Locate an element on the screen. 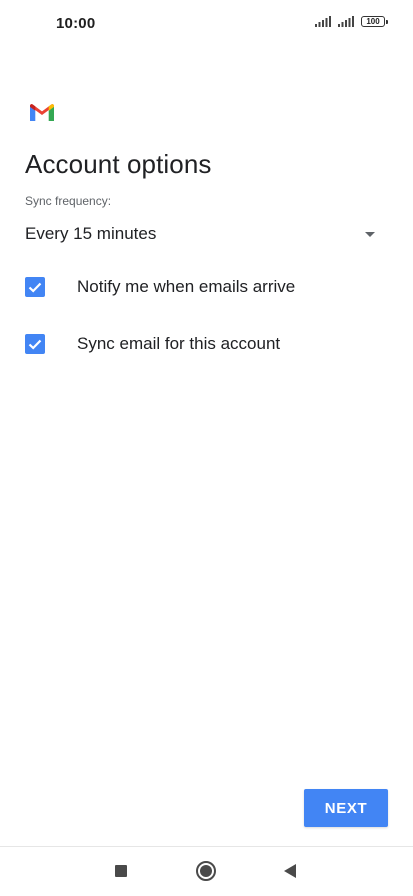 The image size is (413, 896). sync-frequency-label: Sync frequency: is located at coordinates (68, 201).